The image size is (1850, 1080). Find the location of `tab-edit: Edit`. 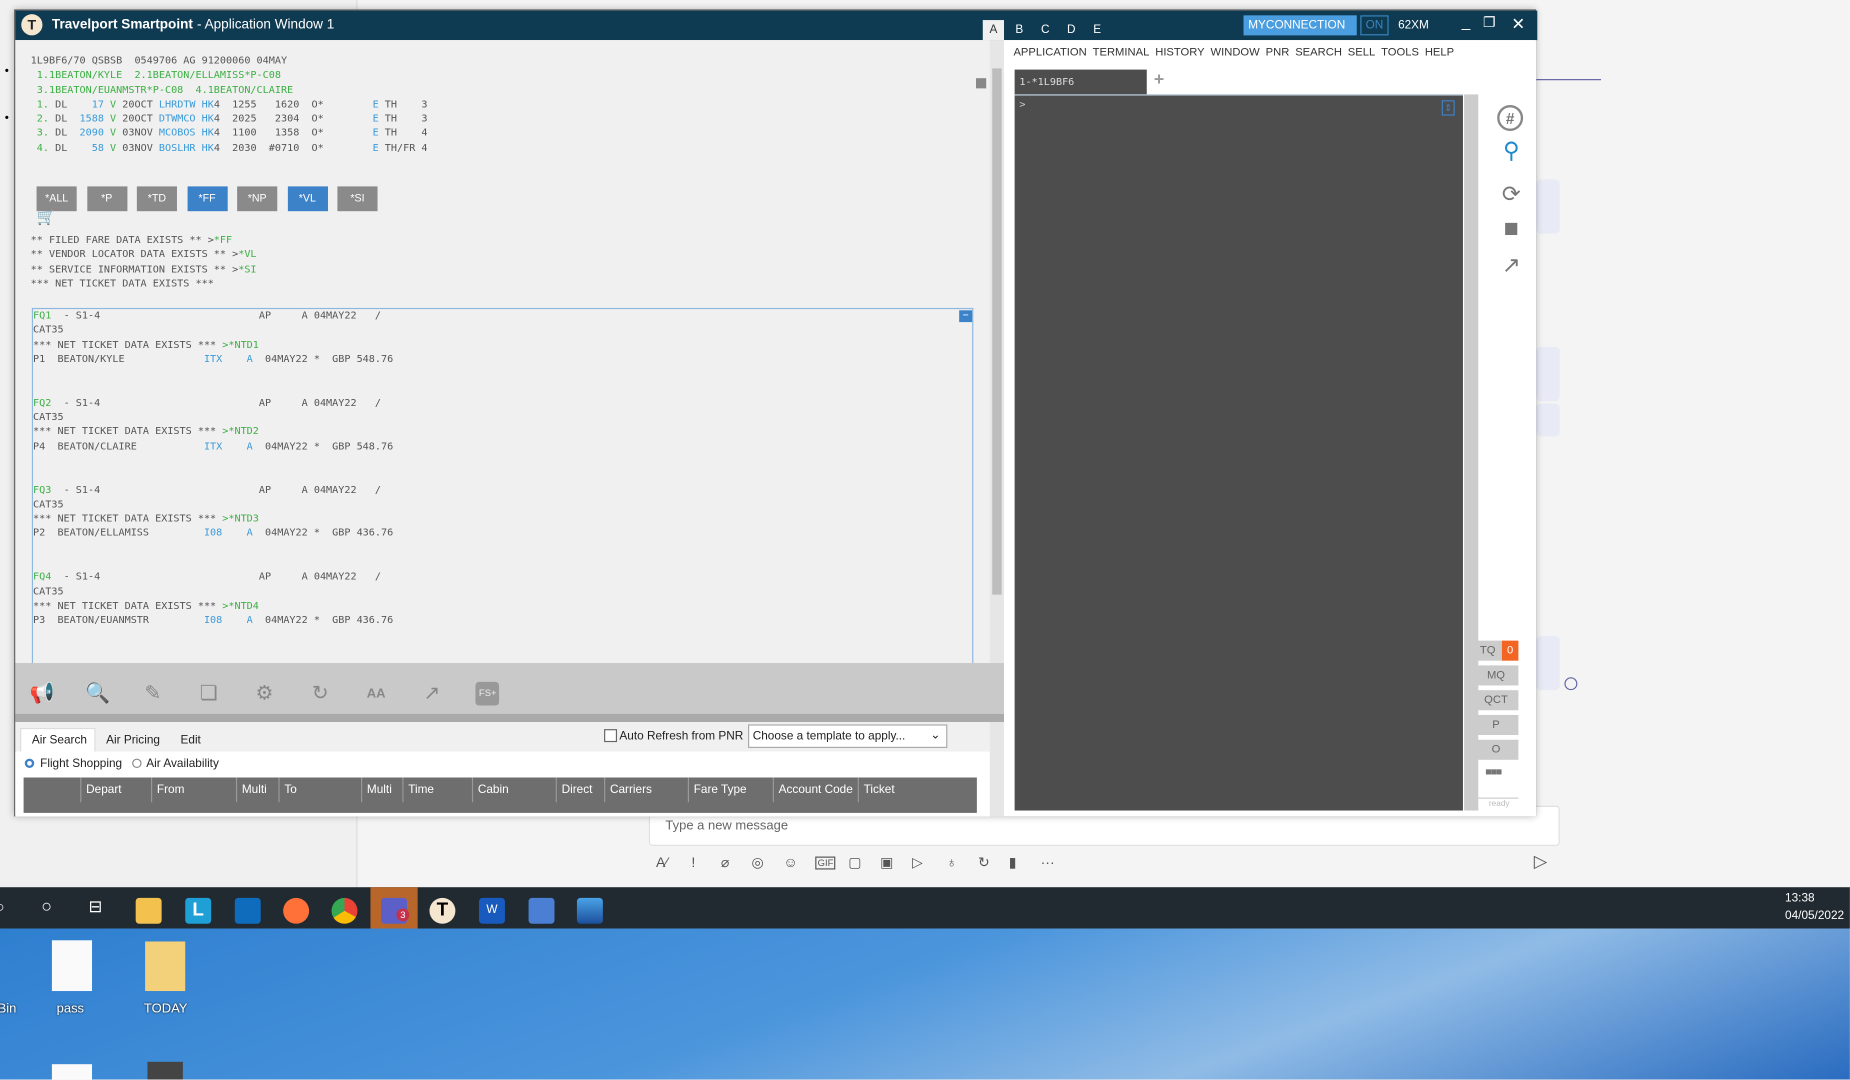

tab-edit: Edit is located at coordinates (191, 740).